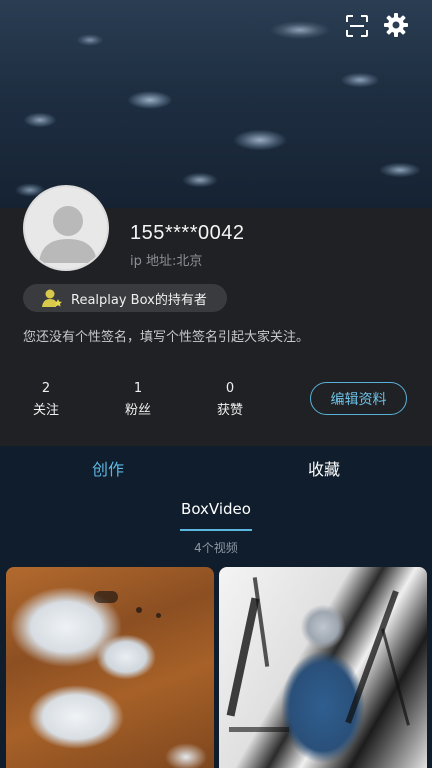 This screenshot has height=768, width=432. What do you see at coordinates (396, 25) in the screenshot?
I see `gear-icon` at bounding box center [396, 25].